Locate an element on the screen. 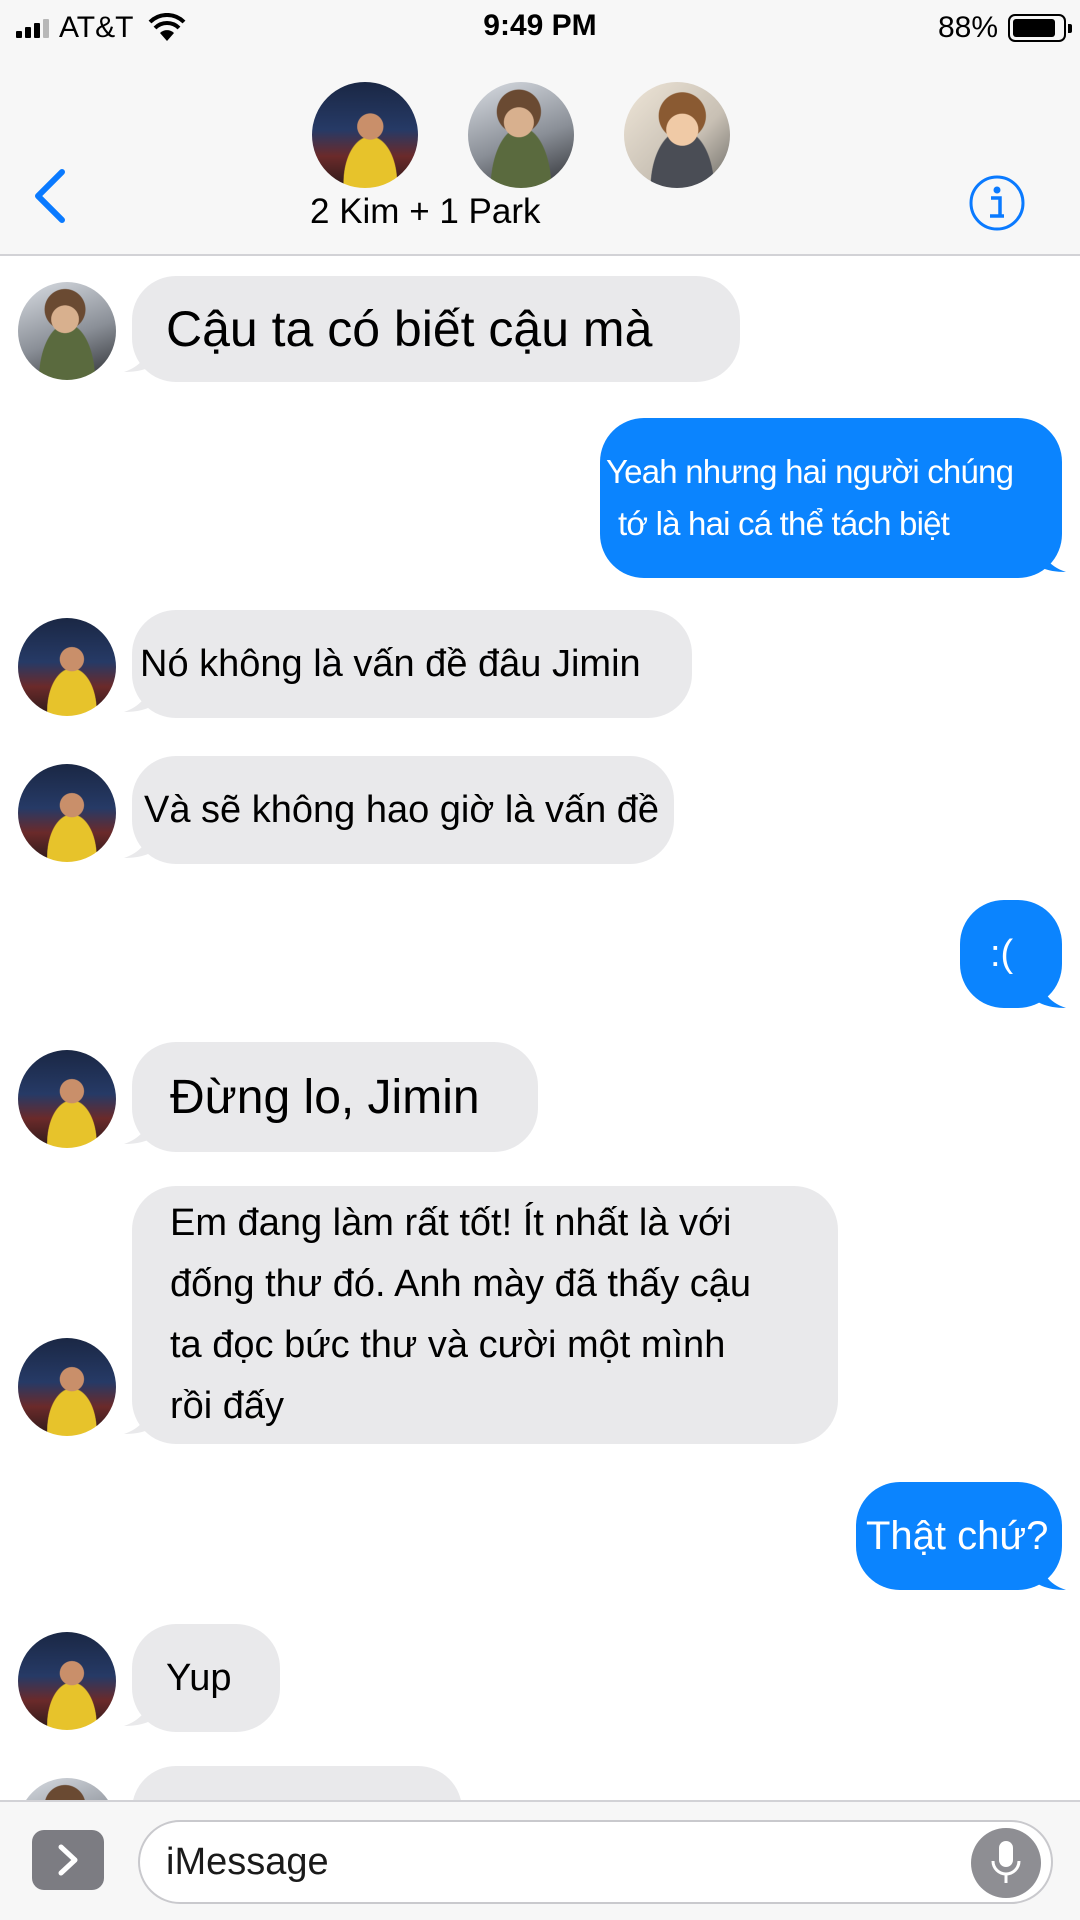  message-input is located at coordinates (566, 1862).